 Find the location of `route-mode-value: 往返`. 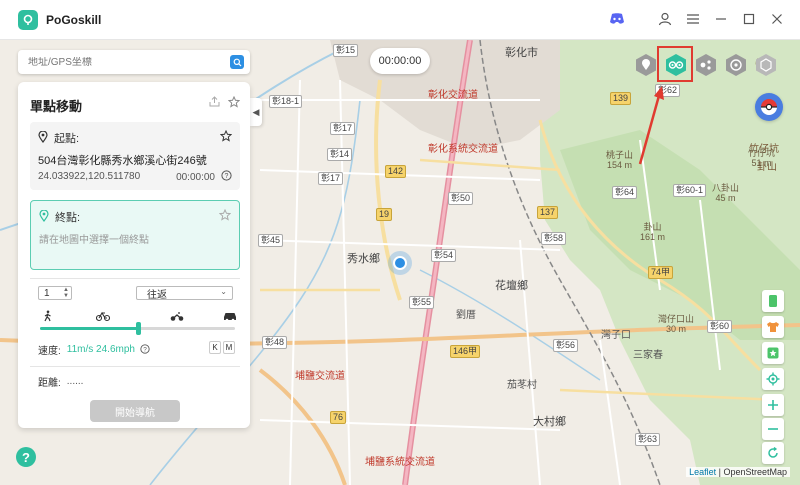

route-mode-value: 往返 is located at coordinates (157, 295).